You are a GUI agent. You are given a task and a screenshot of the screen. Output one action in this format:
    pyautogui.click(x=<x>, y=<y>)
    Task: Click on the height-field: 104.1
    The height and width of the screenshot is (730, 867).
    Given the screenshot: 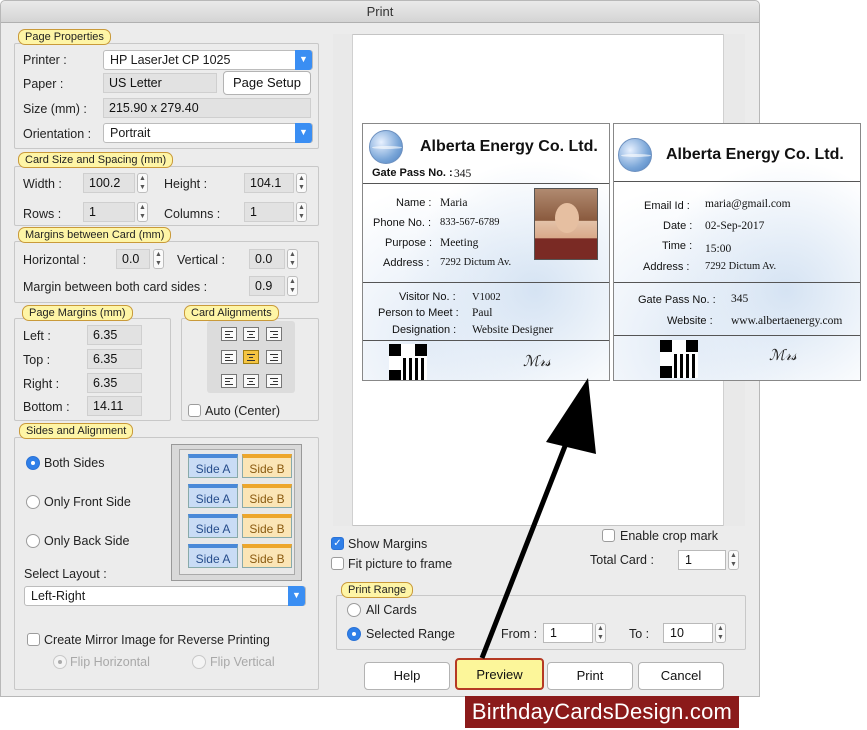 What is the action you would take?
    pyautogui.click(x=269, y=183)
    